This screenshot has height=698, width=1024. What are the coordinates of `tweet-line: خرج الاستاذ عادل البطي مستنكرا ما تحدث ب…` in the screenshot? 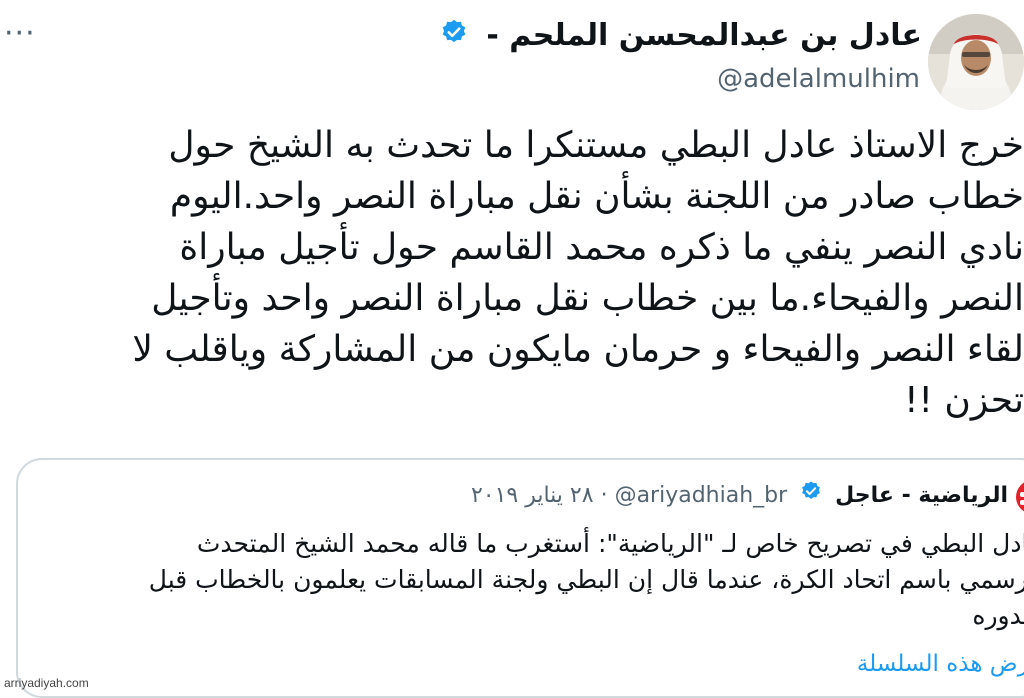 It's located at (596, 145).